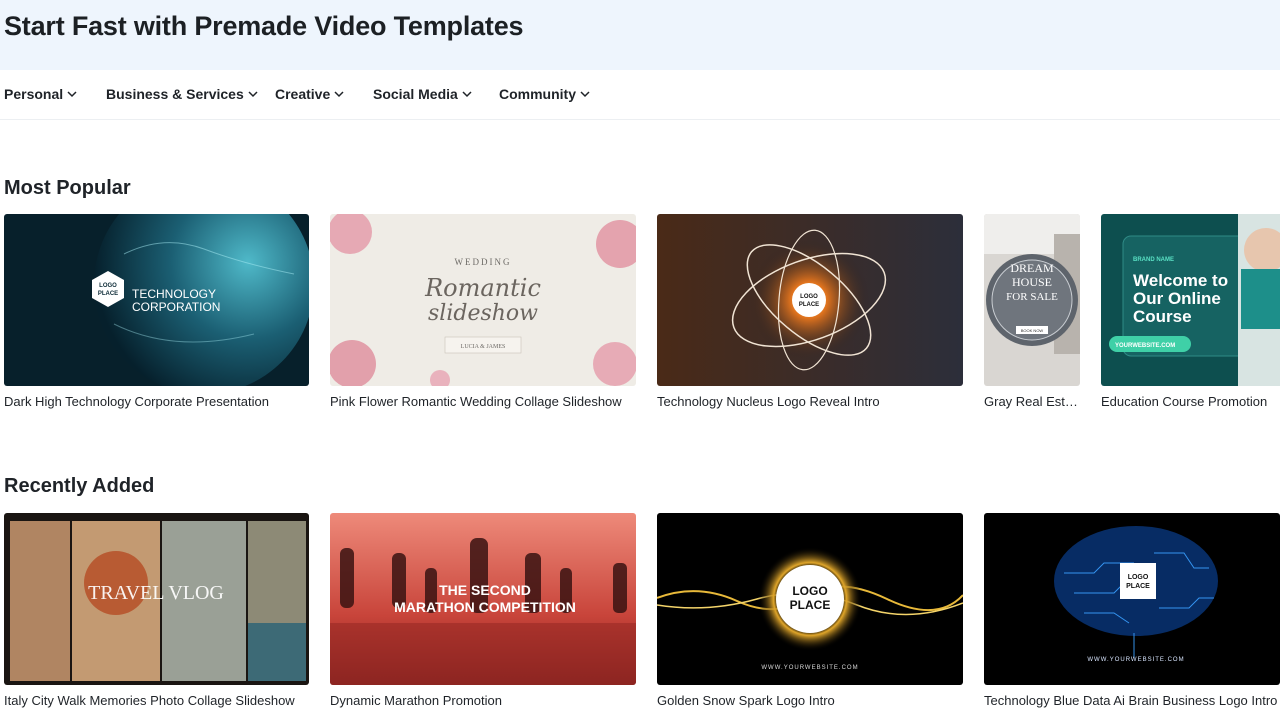 This screenshot has height=720, width=1280. I want to click on template-thumbnail: TRAVEL VLOG, so click(156, 599).